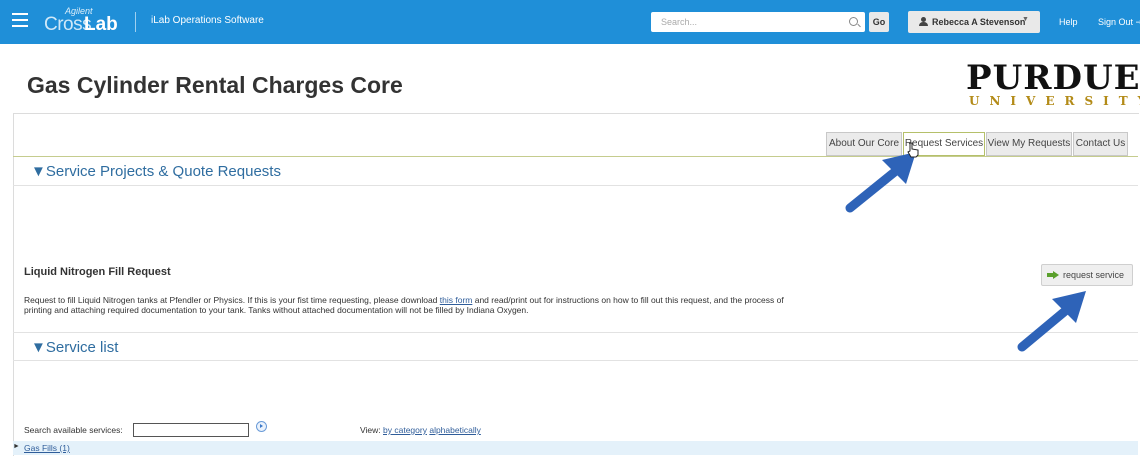  I want to click on info-icon, so click(261, 426).